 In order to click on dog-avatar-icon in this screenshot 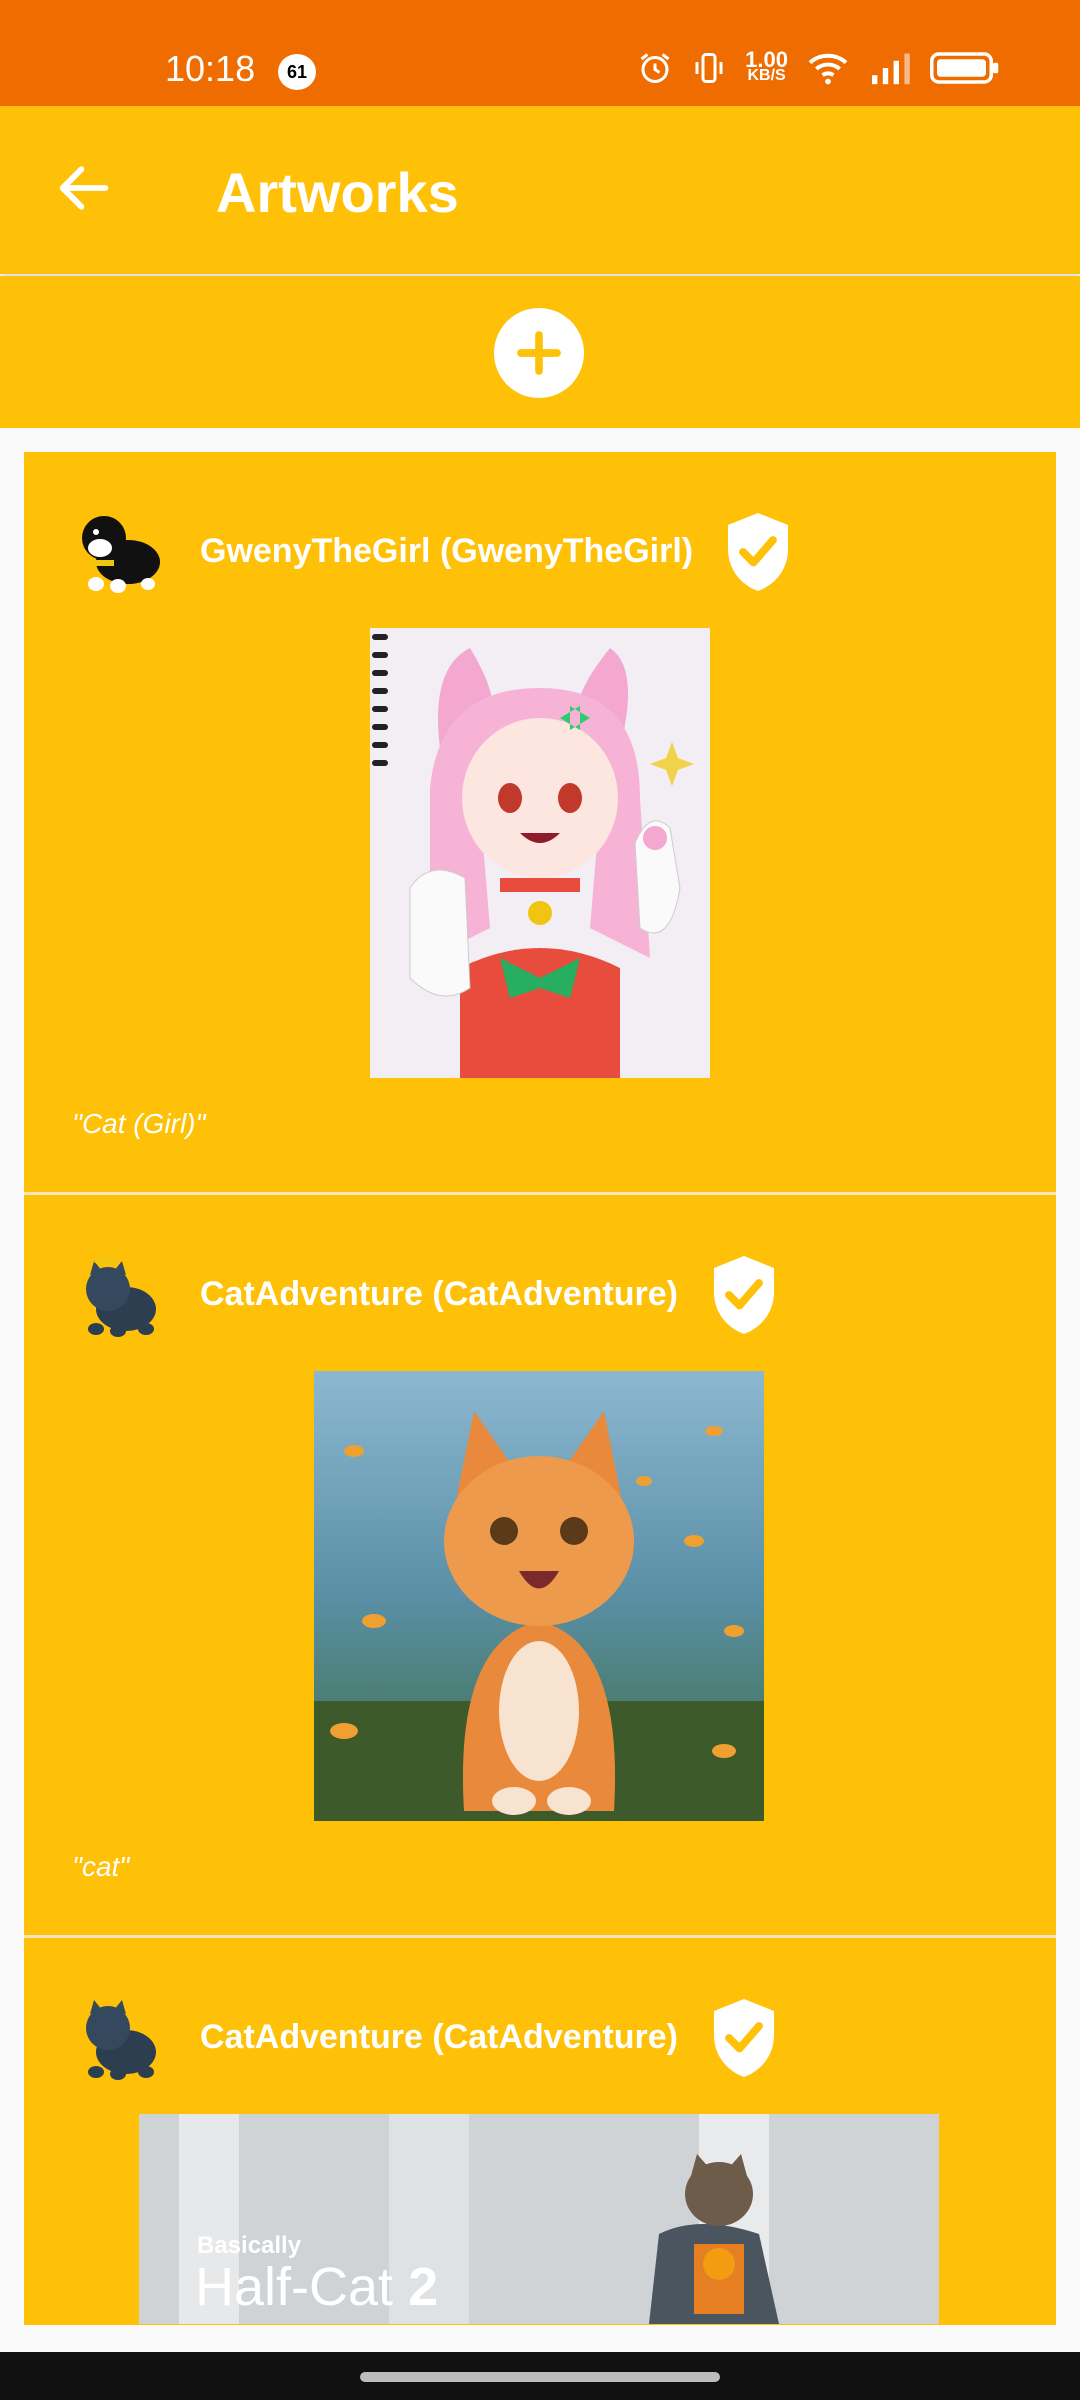, I will do `click(121, 554)`.